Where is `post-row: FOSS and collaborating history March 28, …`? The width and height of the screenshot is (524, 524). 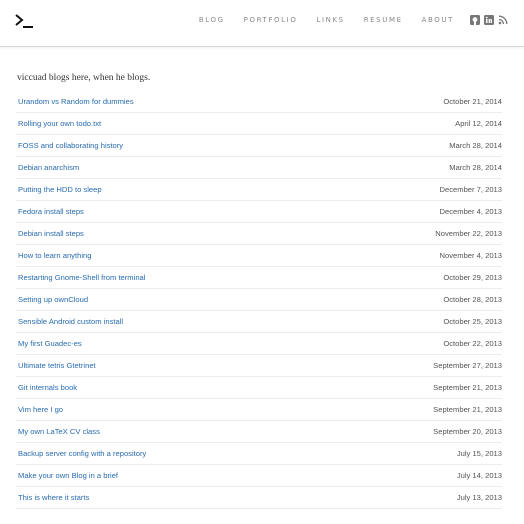
post-row: FOSS and collaborating history March 28, … is located at coordinates (259, 146).